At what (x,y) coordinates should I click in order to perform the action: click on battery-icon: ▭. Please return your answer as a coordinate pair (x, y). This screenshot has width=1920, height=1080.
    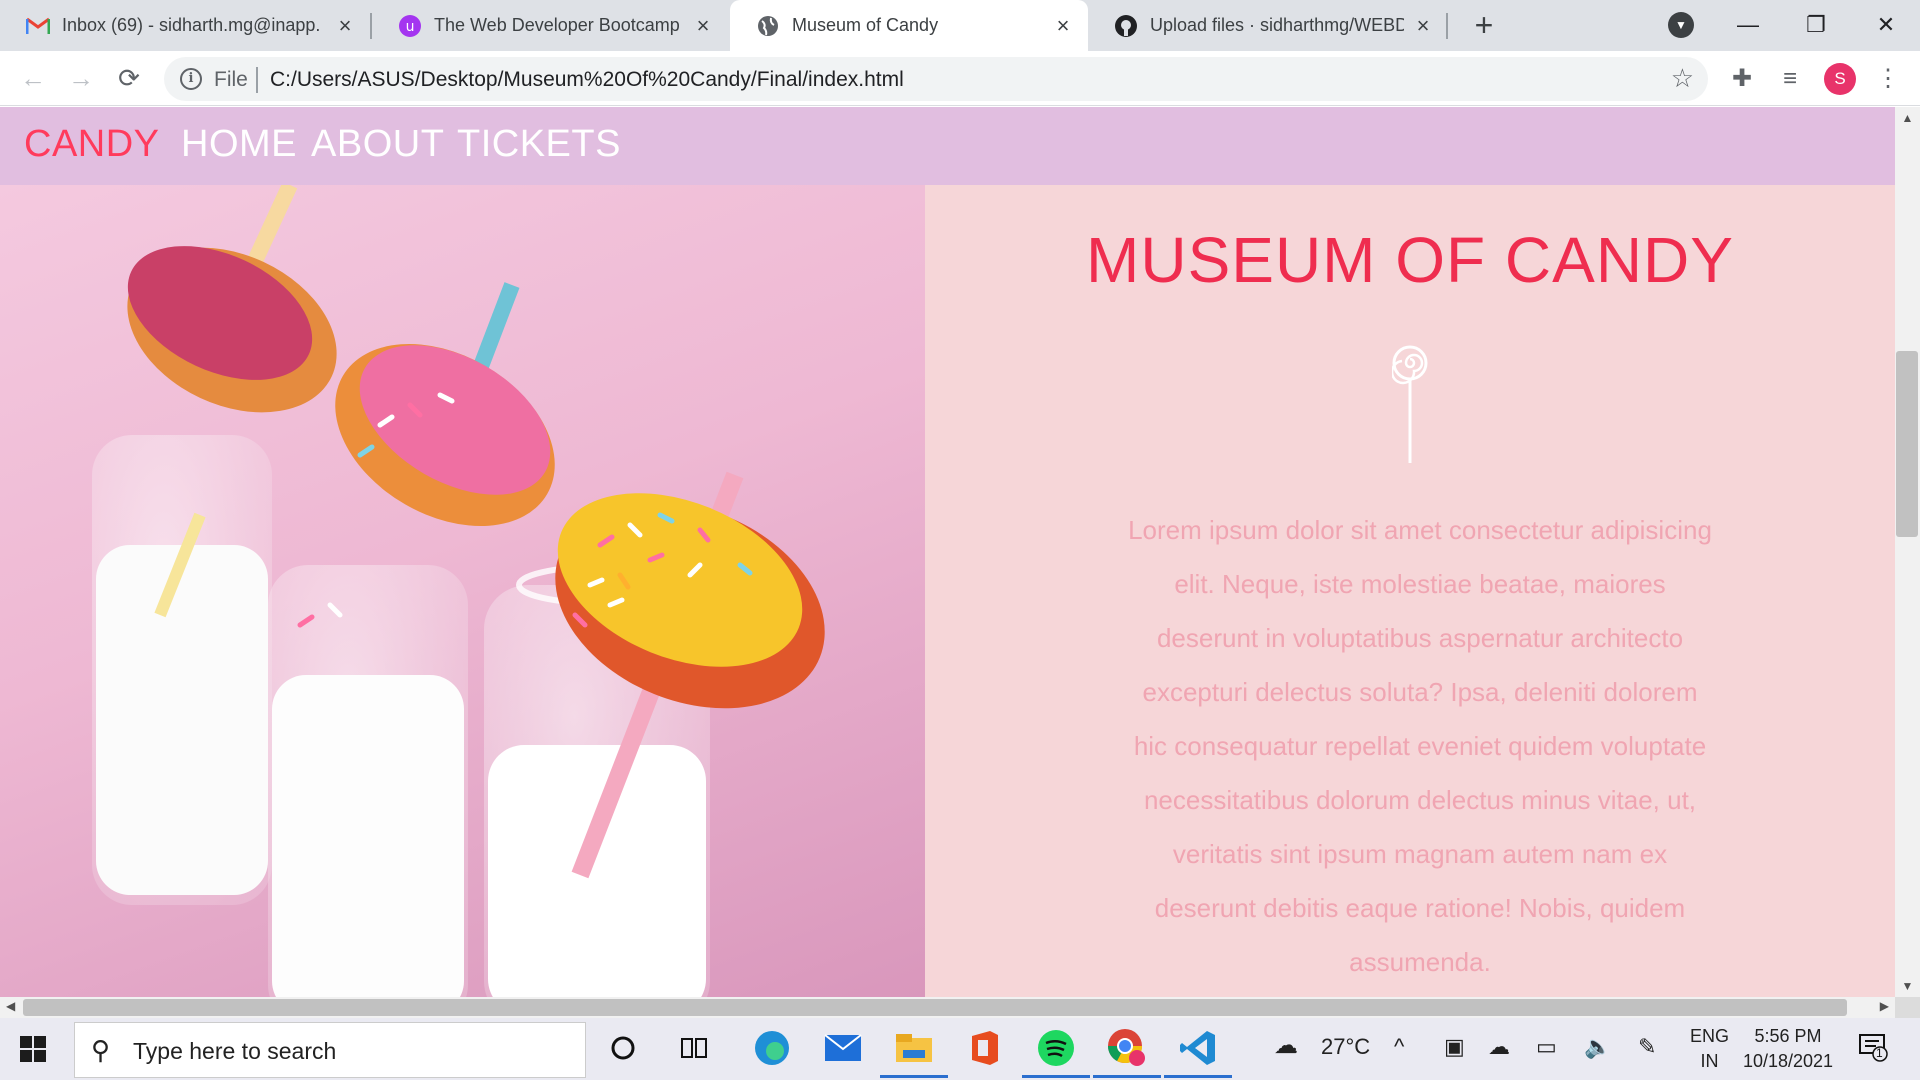
    Looking at the image, I should click on (1546, 1047).